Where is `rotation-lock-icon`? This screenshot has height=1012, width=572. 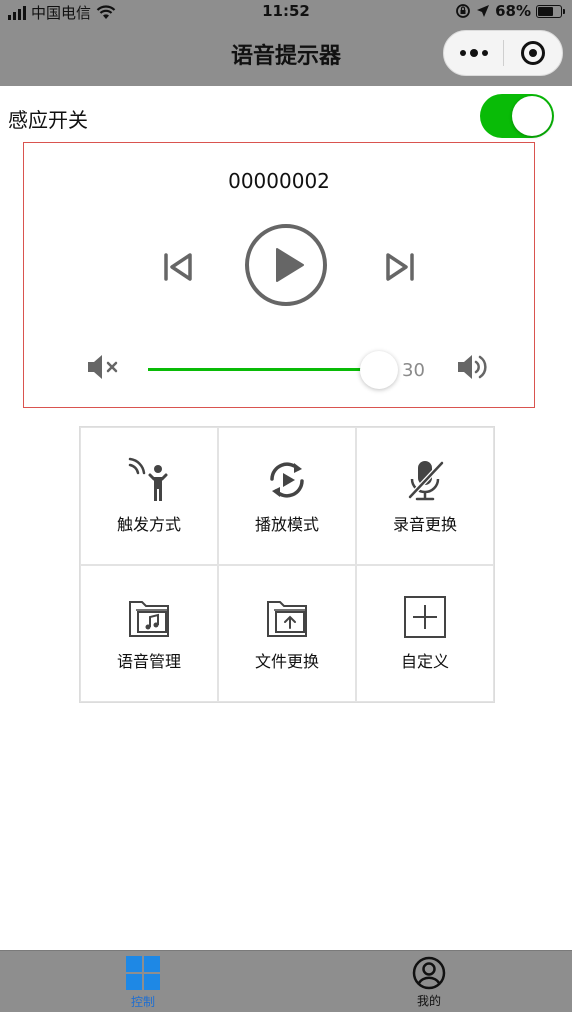
rotation-lock-icon is located at coordinates (463, 11).